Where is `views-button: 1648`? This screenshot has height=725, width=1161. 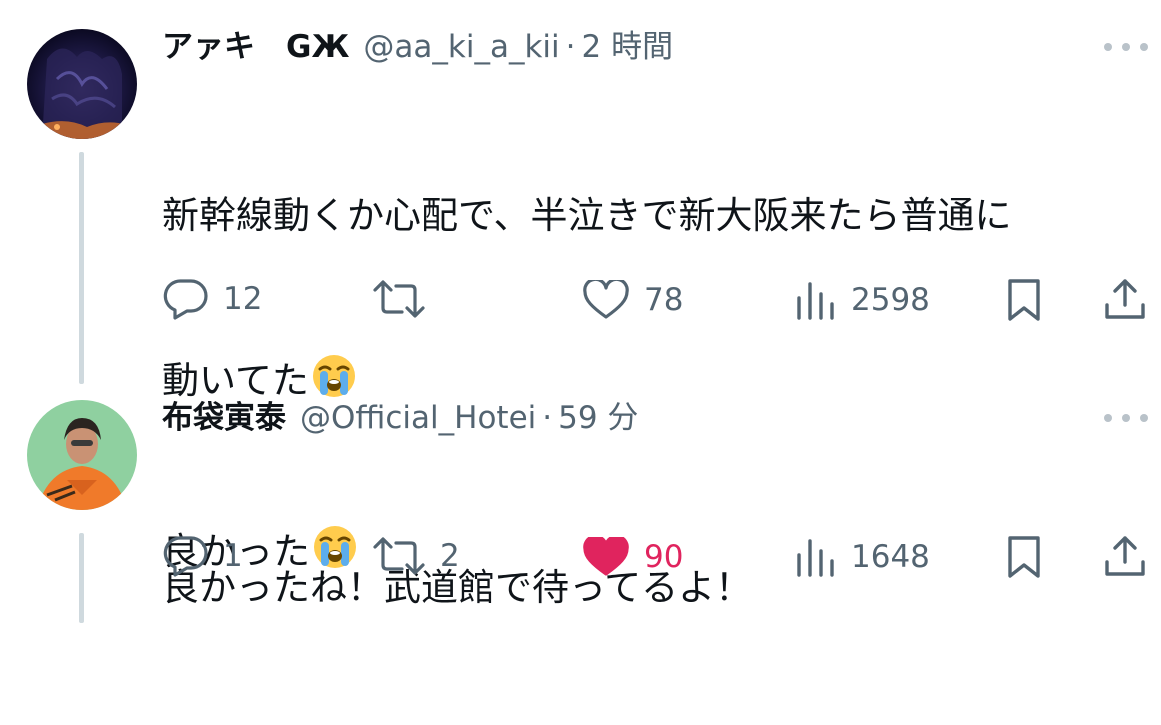
views-button: 1648 is located at coordinates (862, 557).